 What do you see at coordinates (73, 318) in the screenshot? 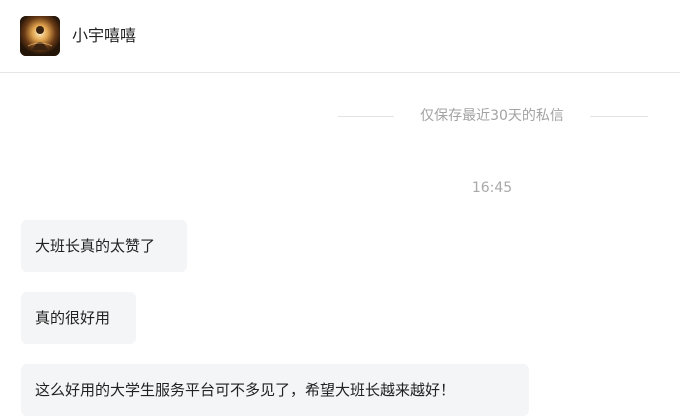
I see `message-text: 真的很好用` at bounding box center [73, 318].